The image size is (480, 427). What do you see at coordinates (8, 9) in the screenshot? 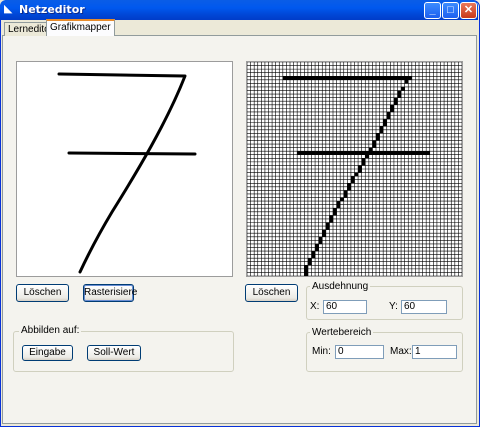
I see `app-icon: ◣` at bounding box center [8, 9].